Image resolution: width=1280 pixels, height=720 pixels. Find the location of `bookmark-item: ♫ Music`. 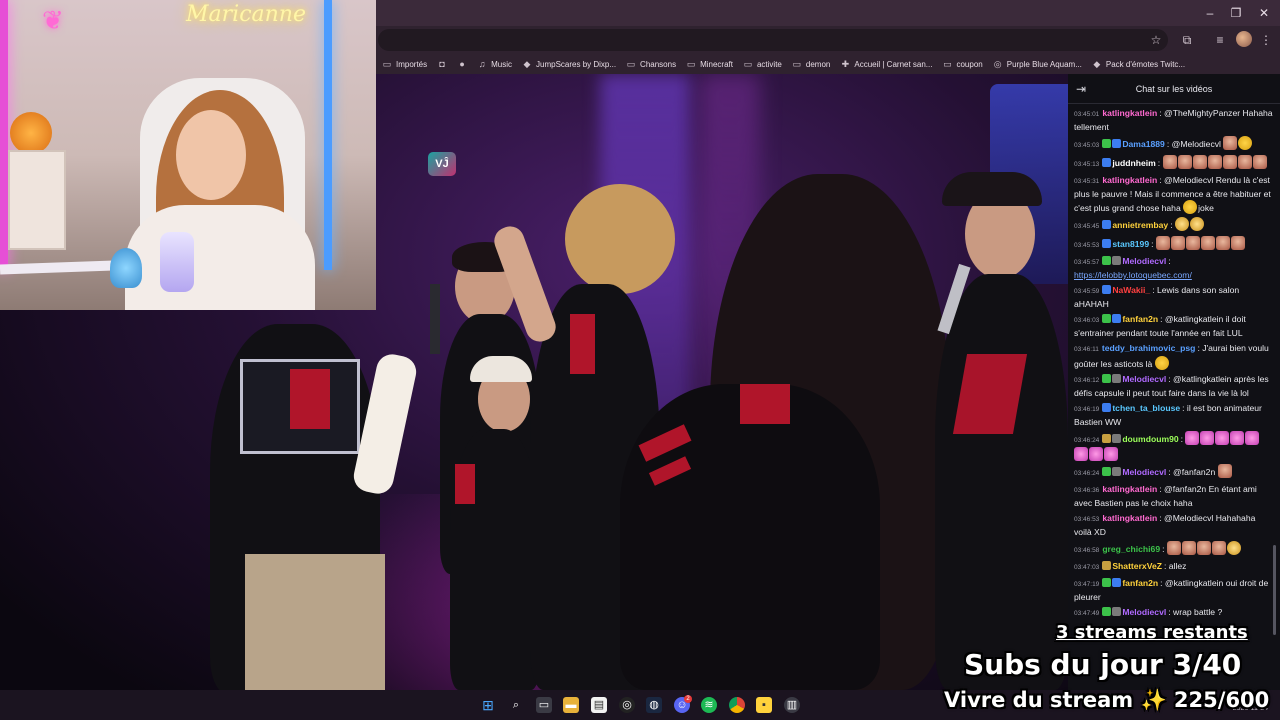

bookmark-item: ♫ Music is located at coordinates (494, 64).